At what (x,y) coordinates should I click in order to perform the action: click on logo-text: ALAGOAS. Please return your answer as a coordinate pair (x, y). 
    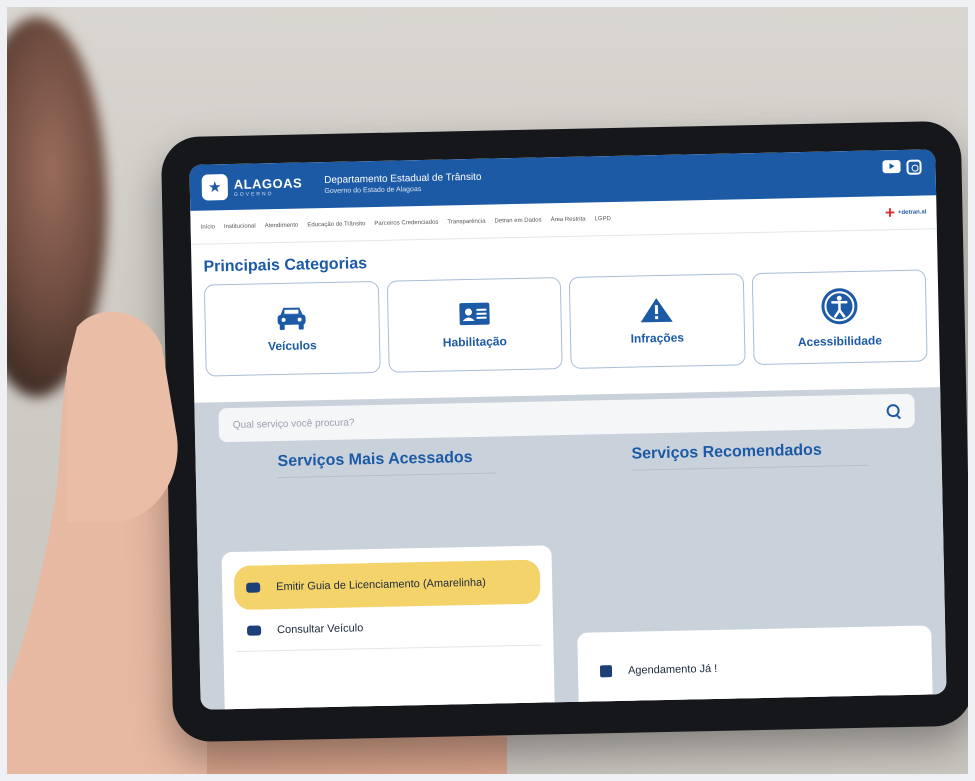
    Looking at the image, I should click on (268, 183).